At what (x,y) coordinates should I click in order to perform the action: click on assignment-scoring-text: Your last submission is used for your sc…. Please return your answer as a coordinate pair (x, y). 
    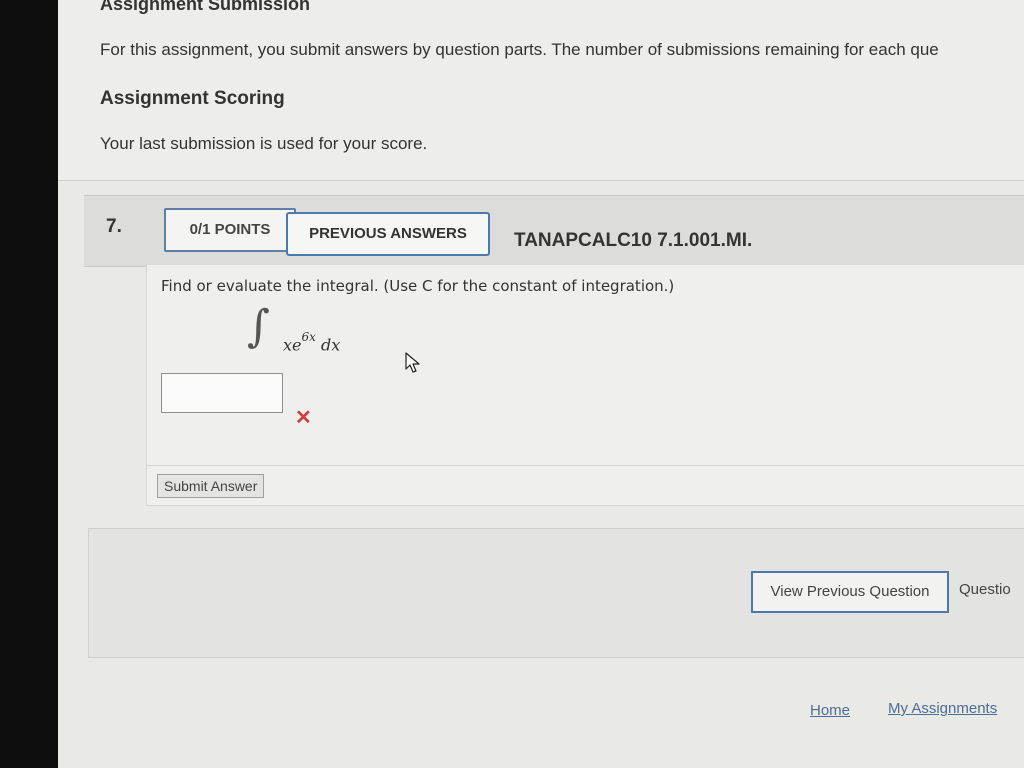
    Looking at the image, I should click on (264, 143).